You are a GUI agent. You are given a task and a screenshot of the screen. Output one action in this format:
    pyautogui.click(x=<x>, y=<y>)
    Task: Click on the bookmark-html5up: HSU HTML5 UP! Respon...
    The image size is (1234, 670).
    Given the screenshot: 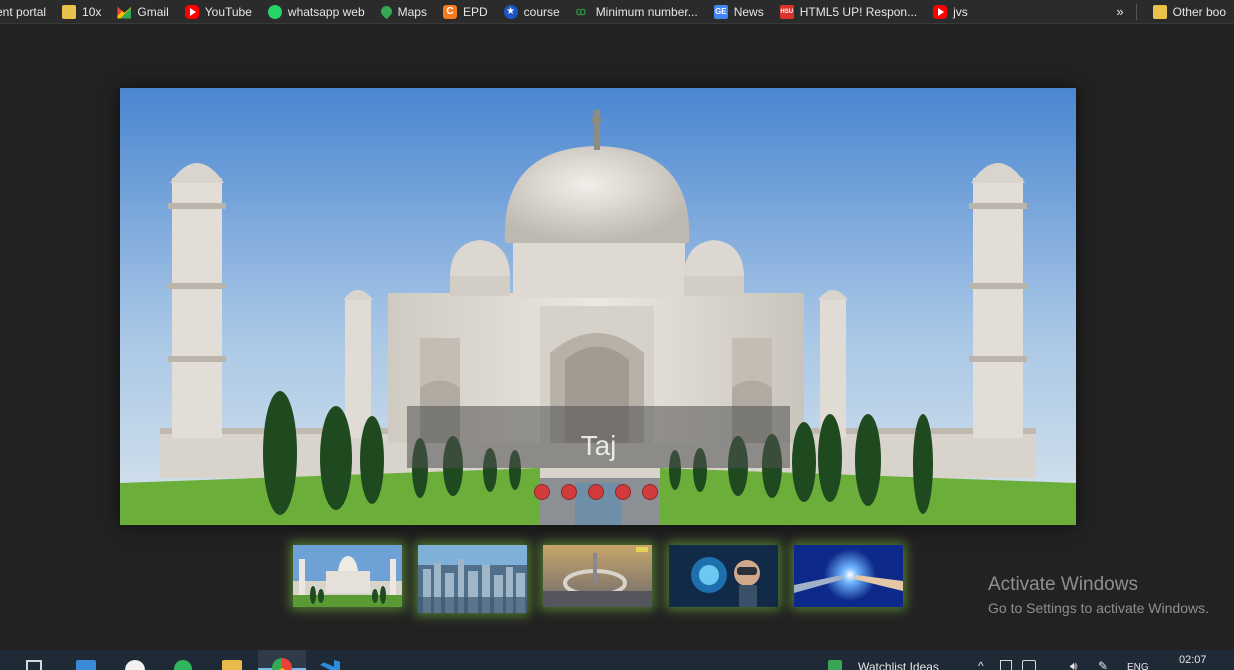 What is the action you would take?
    pyautogui.click(x=848, y=11)
    